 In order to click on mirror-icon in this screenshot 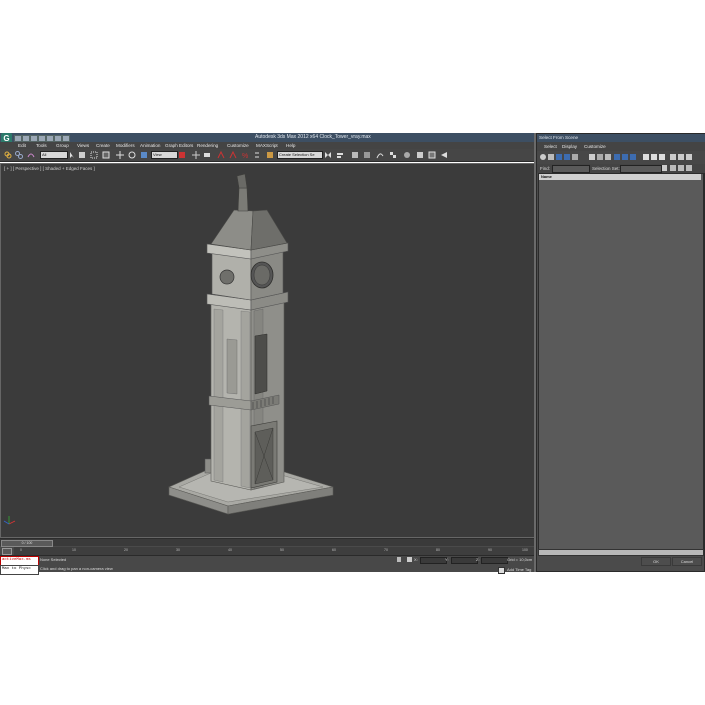, I will do `click(328, 155)`.